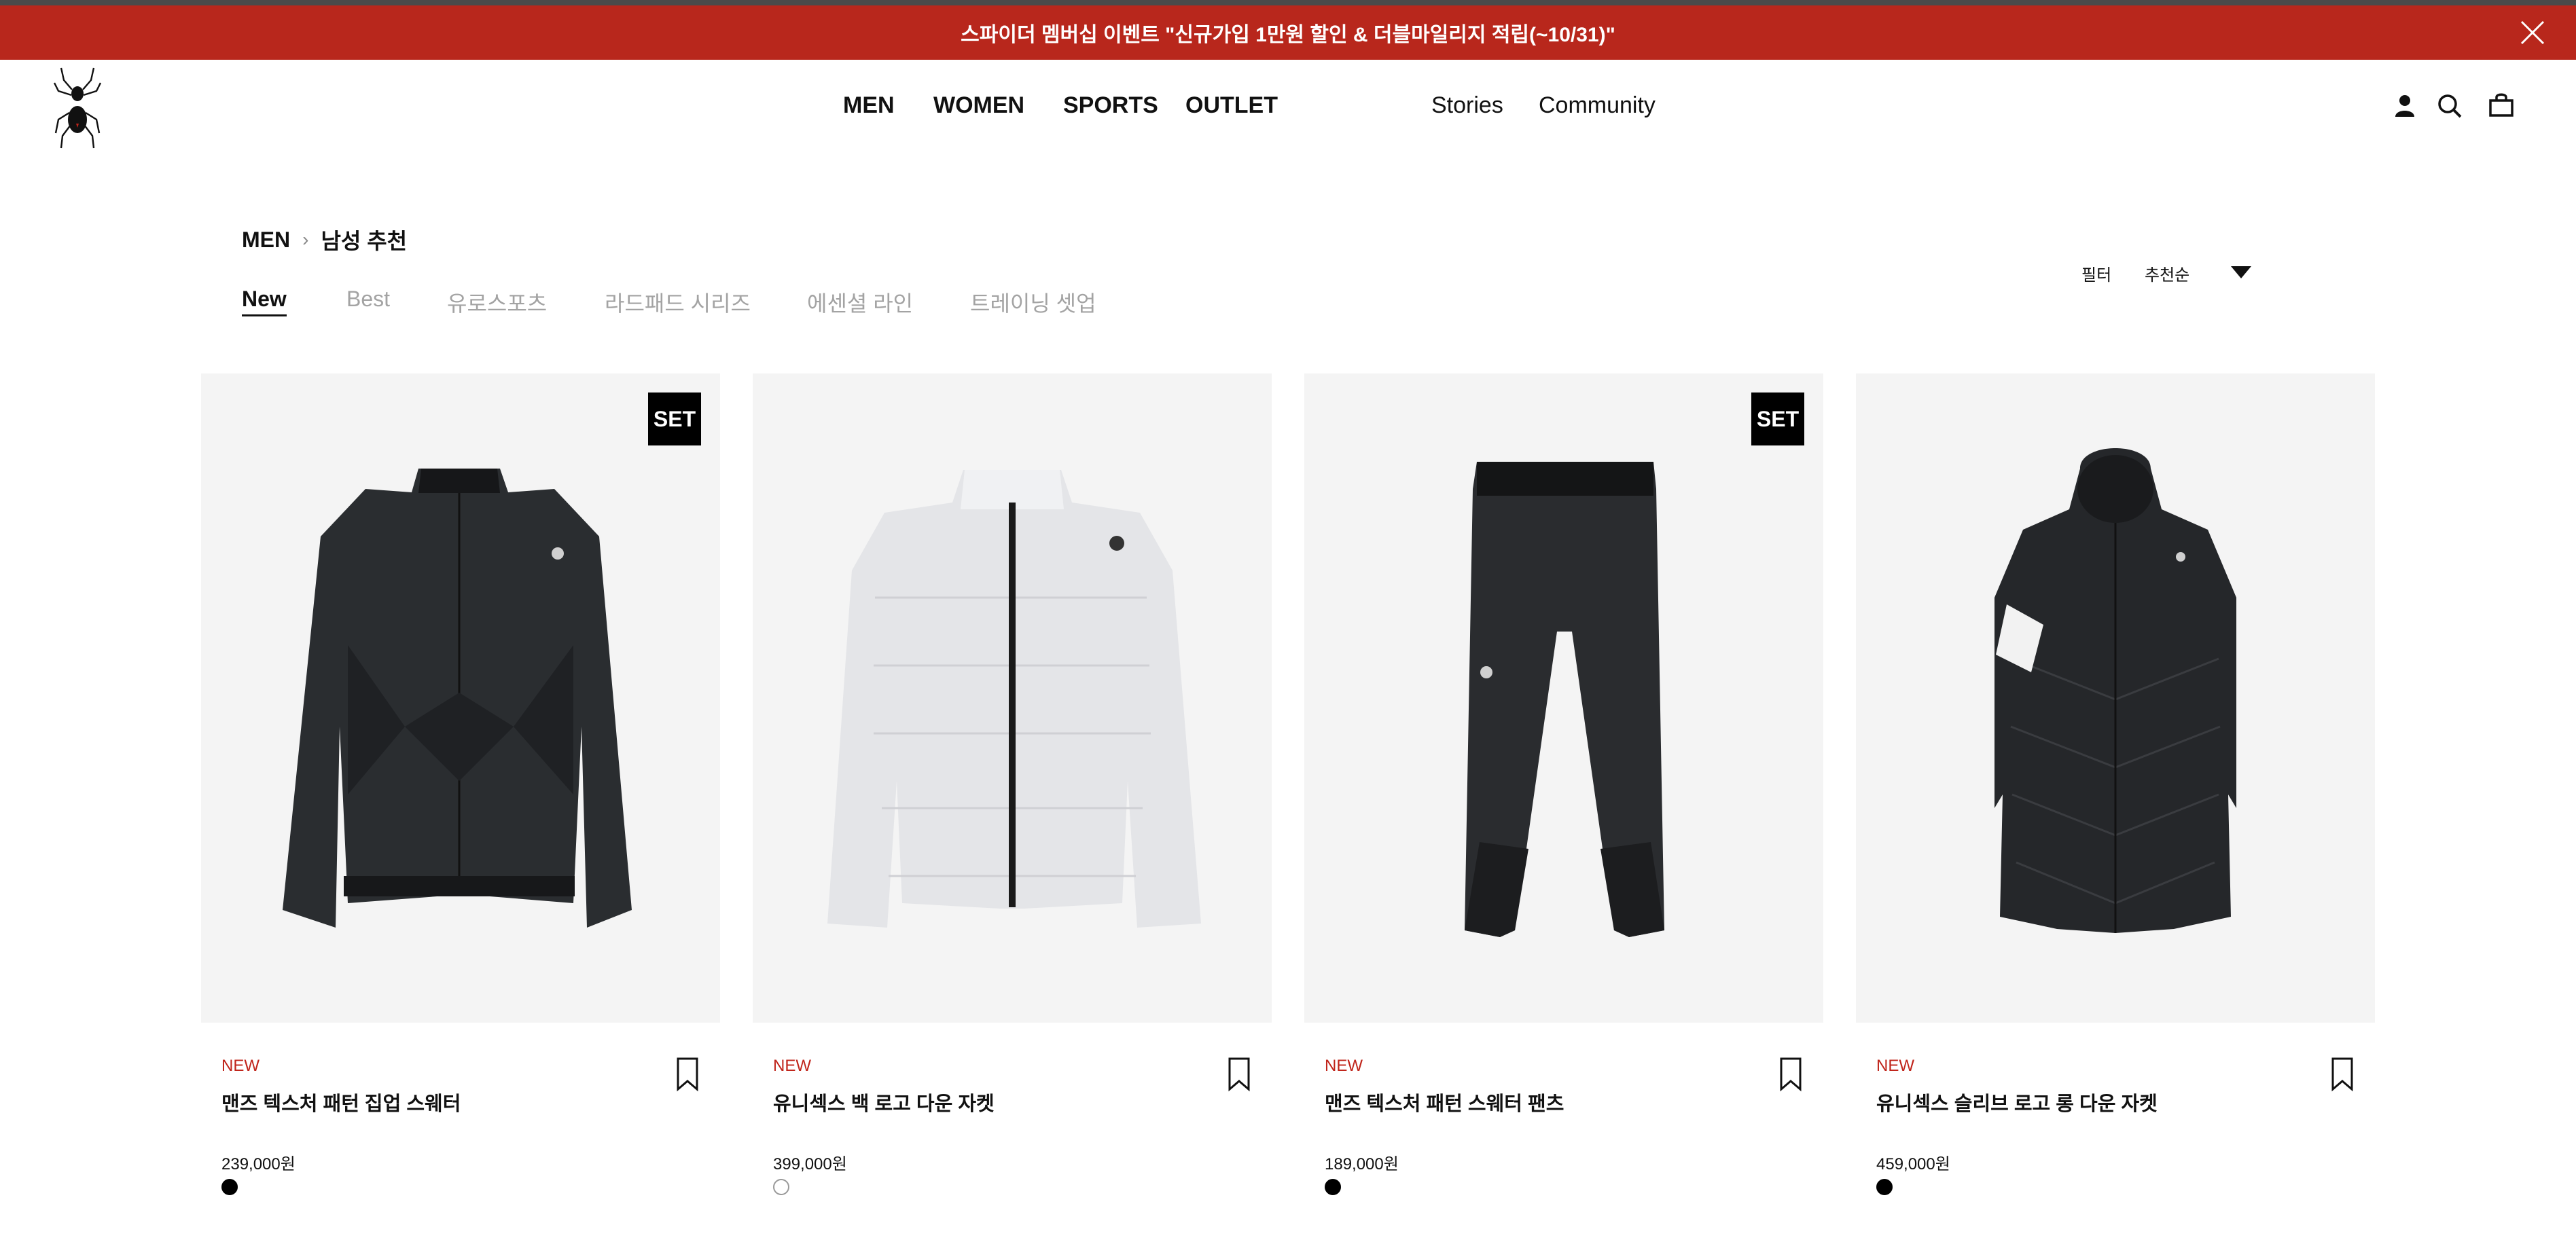  What do you see at coordinates (1232, 105) in the screenshot?
I see `nav-outlet: OUTLET` at bounding box center [1232, 105].